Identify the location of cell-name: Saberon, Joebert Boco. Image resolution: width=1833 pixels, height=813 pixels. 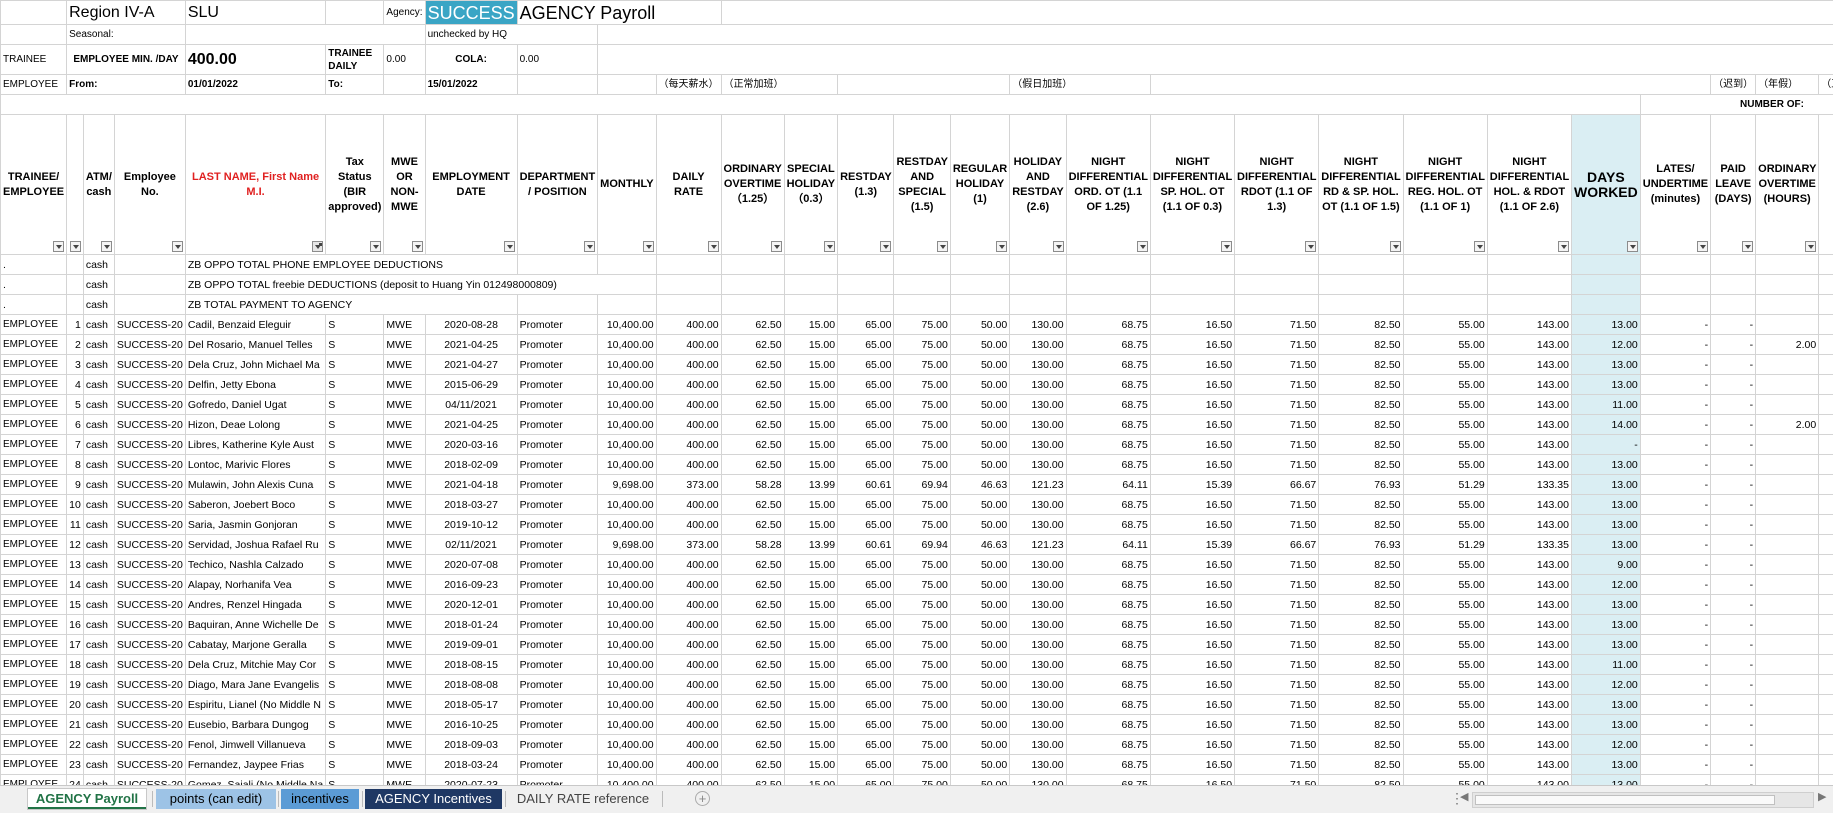
(255, 505).